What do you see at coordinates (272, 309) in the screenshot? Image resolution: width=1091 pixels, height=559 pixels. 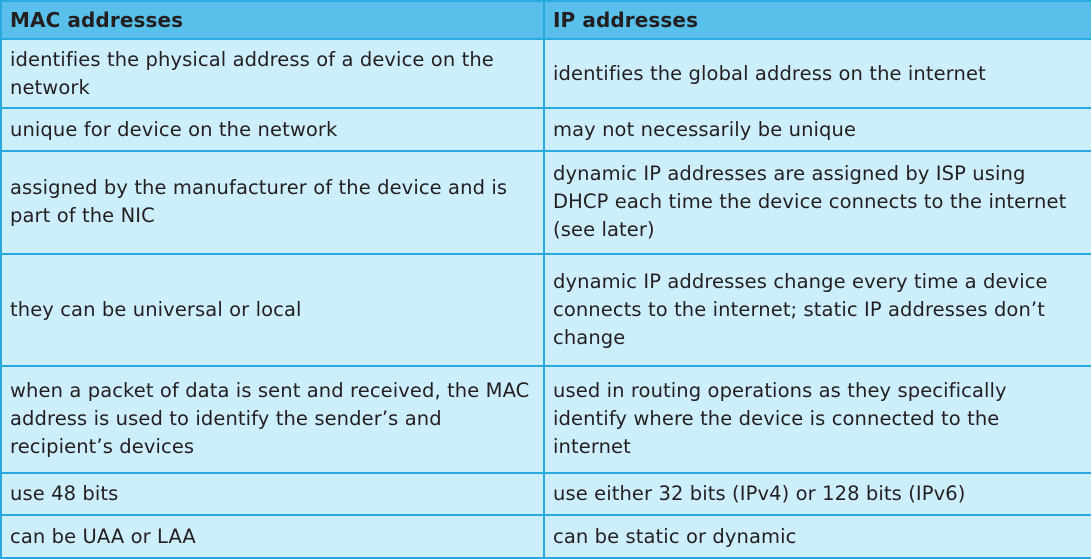 I see `mac-cell: they can be universal or local` at bounding box center [272, 309].